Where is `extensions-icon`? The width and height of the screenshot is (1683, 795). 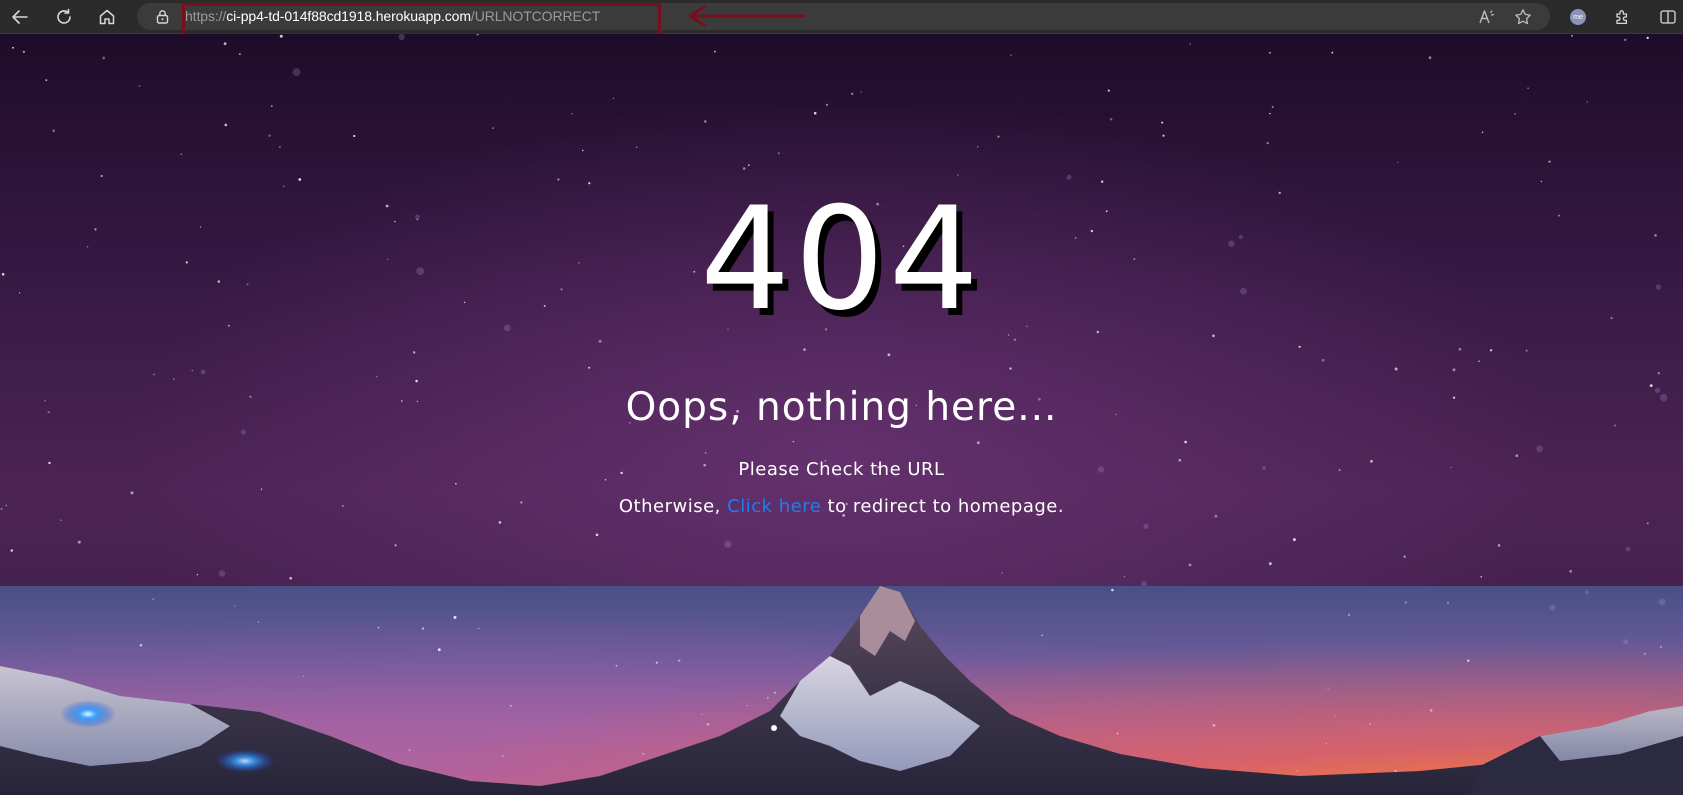 extensions-icon is located at coordinates (1622, 17).